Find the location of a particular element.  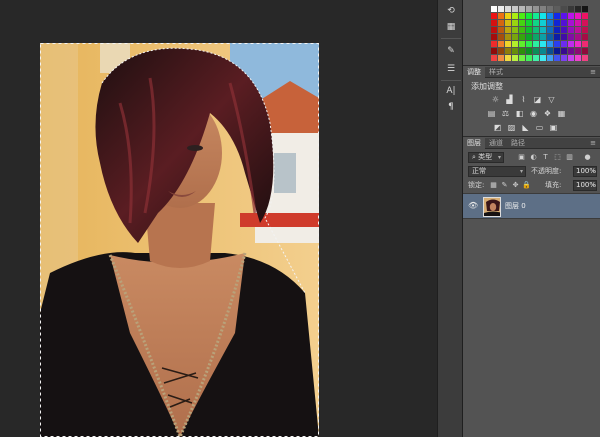

tab-layers: 图层 is located at coordinates (474, 143).